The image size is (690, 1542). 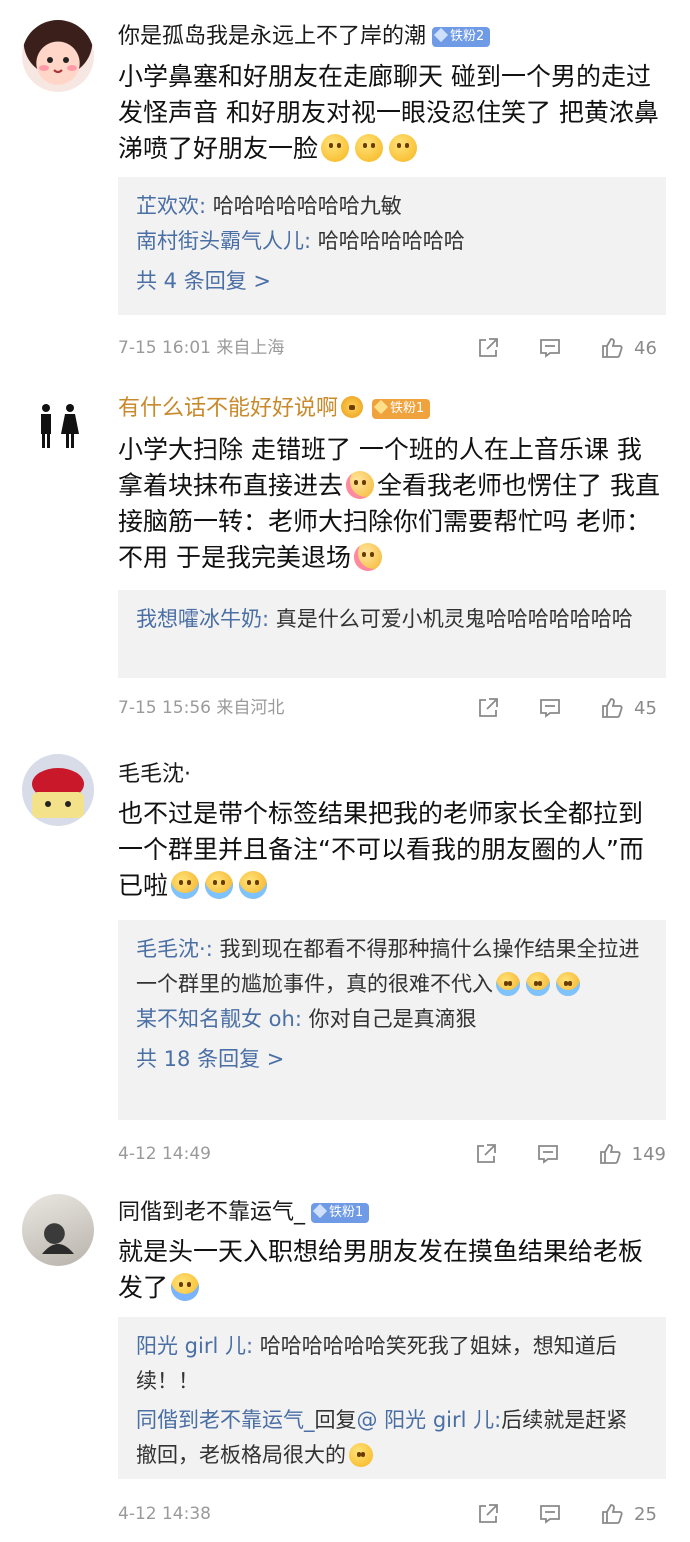 What do you see at coordinates (272, 36) in the screenshot?
I see `username-text: 你是孤岛我是永远上不了岸的潮` at bounding box center [272, 36].